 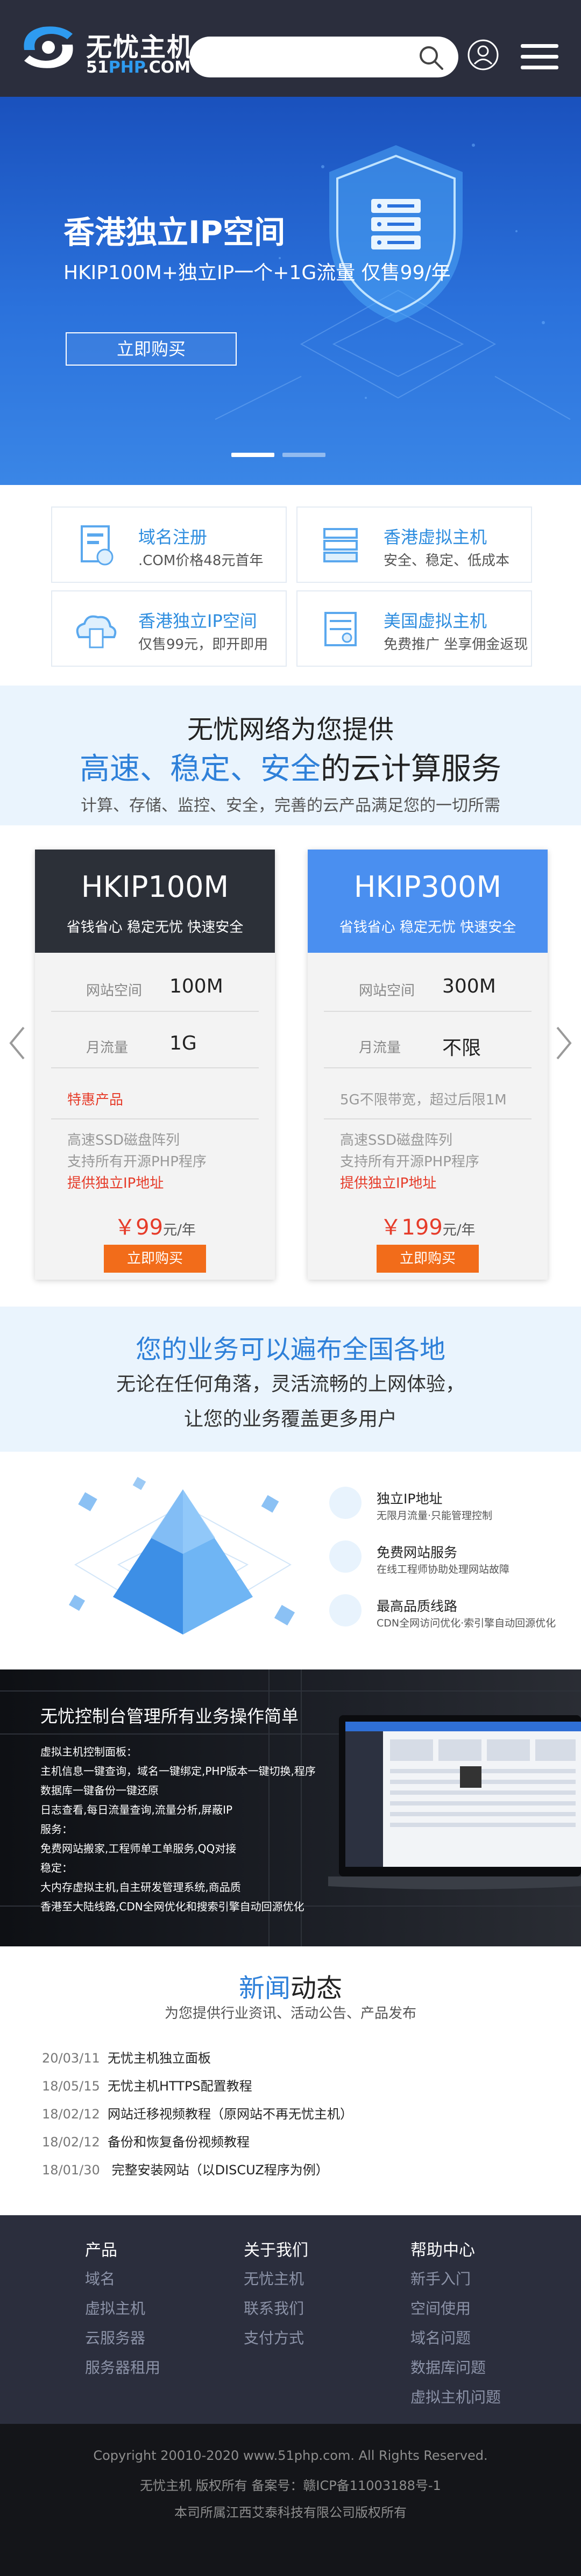 I want to click on footer-link: 虚拟主机, so click(x=115, y=2307).